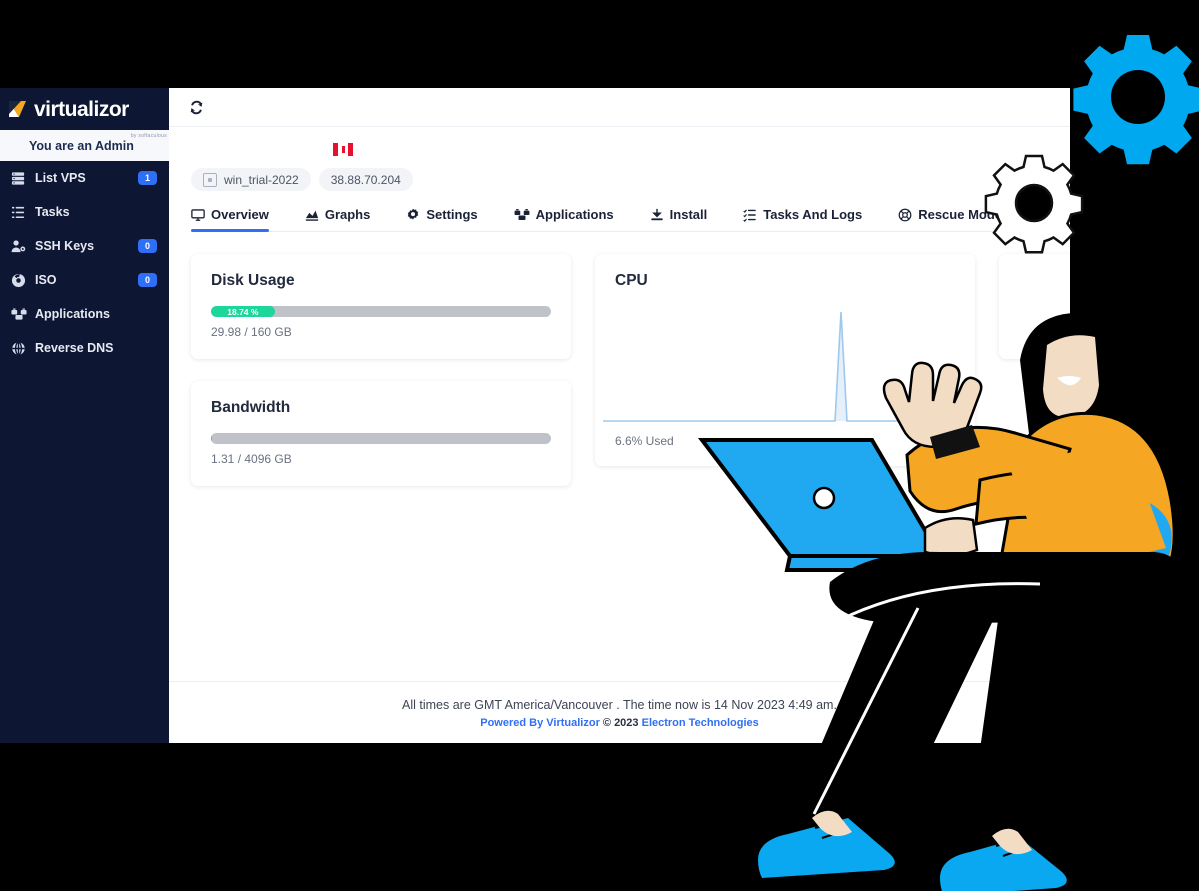  What do you see at coordinates (253, 280) in the screenshot?
I see `card-title: Disk Usage` at bounding box center [253, 280].